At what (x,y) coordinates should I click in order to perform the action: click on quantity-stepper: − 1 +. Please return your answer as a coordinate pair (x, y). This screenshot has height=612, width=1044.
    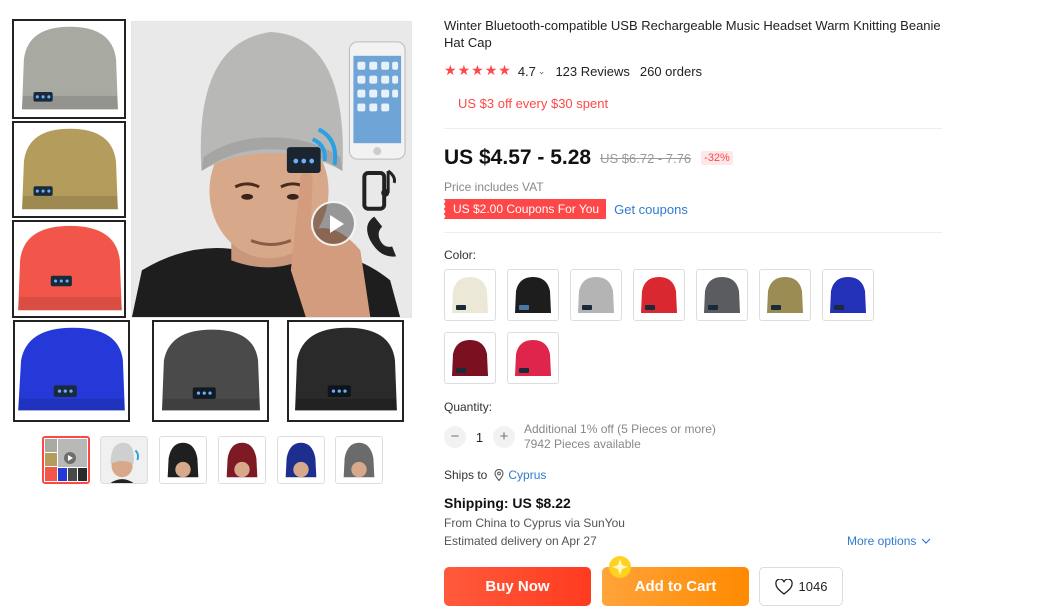
    Looking at the image, I should click on (479, 437).